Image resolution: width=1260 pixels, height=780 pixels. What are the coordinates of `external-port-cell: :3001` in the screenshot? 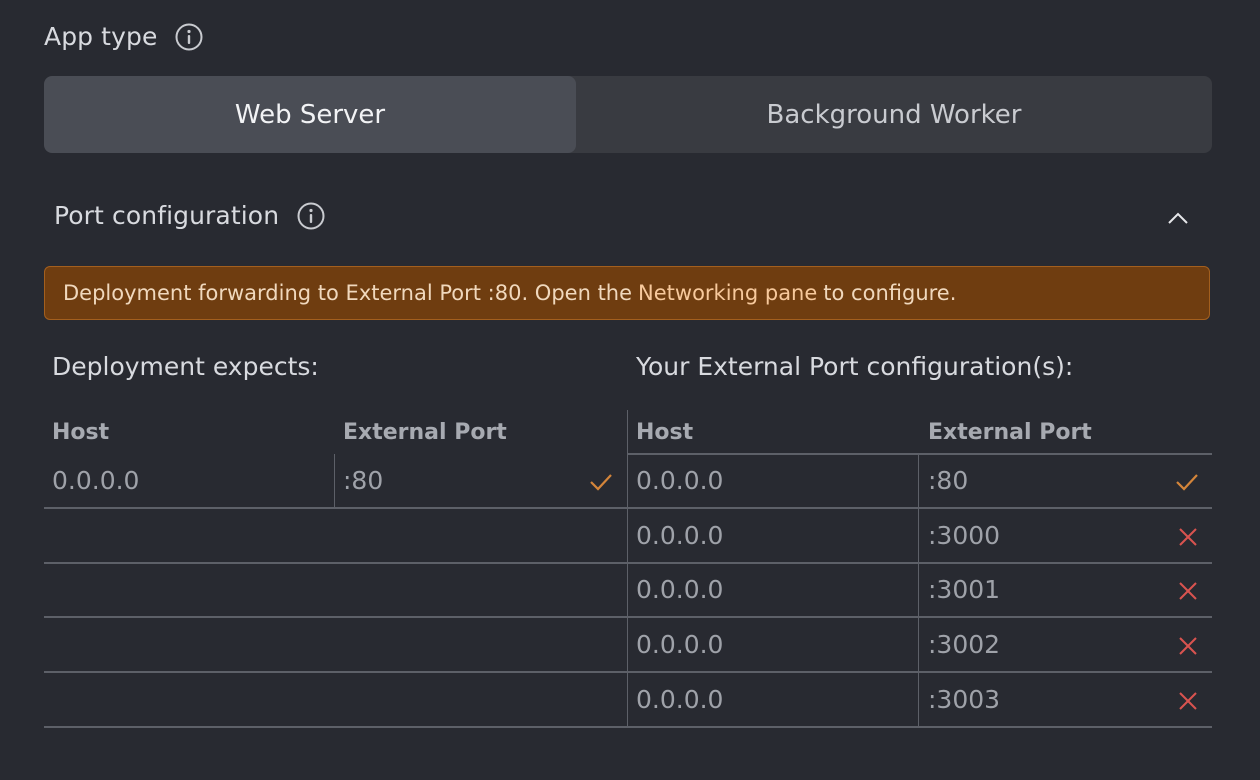 It's located at (964, 589).